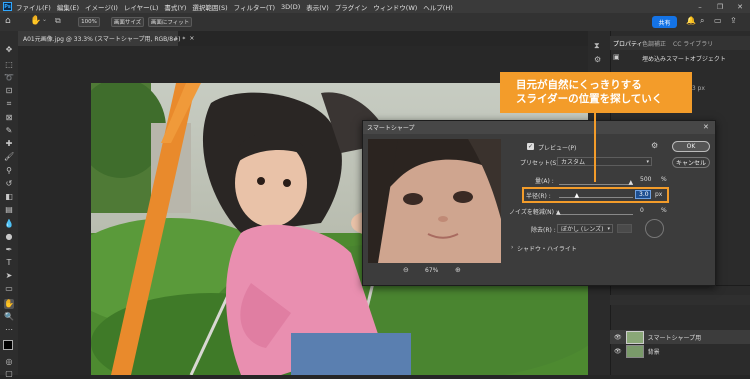 The image size is (750, 379). I want to click on radius-slider-thumb: ▲, so click(577, 195).